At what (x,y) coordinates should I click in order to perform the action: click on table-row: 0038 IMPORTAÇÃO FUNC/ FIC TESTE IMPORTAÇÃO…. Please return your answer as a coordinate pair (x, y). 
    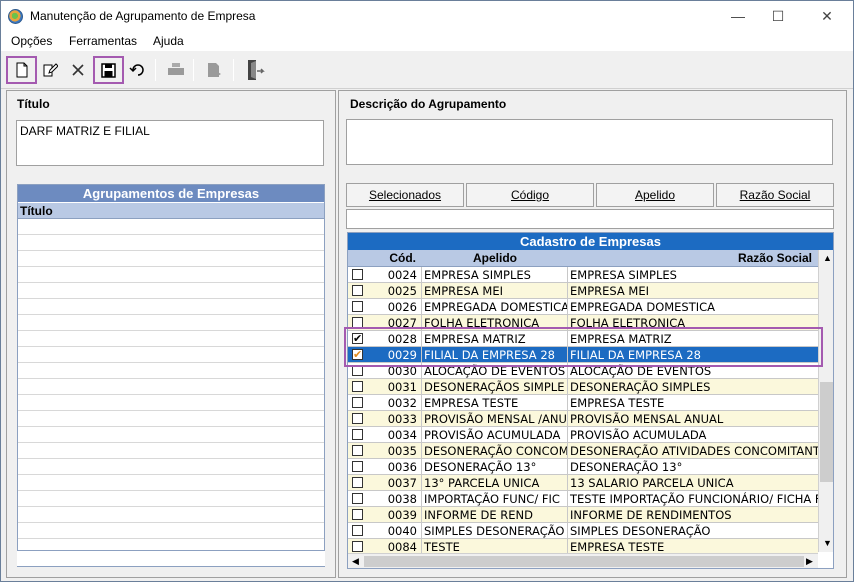
    Looking at the image, I should click on (583, 499).